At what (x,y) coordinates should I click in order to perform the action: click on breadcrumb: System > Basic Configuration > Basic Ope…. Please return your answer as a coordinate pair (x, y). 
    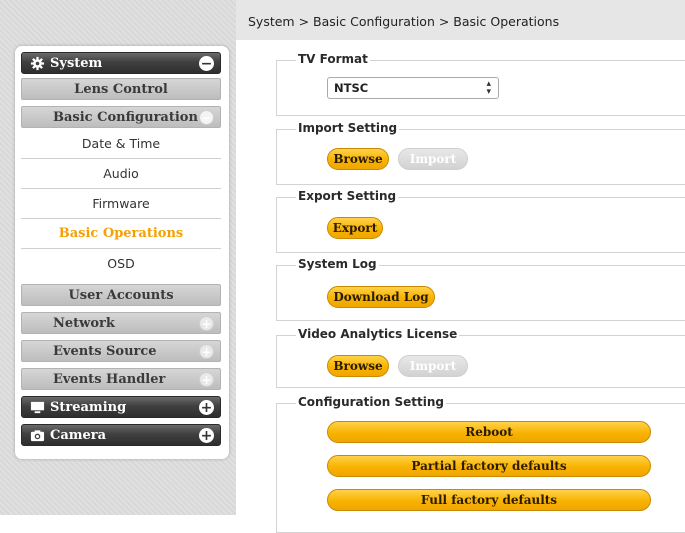
    Looking at the image, I should click on (404, 21).